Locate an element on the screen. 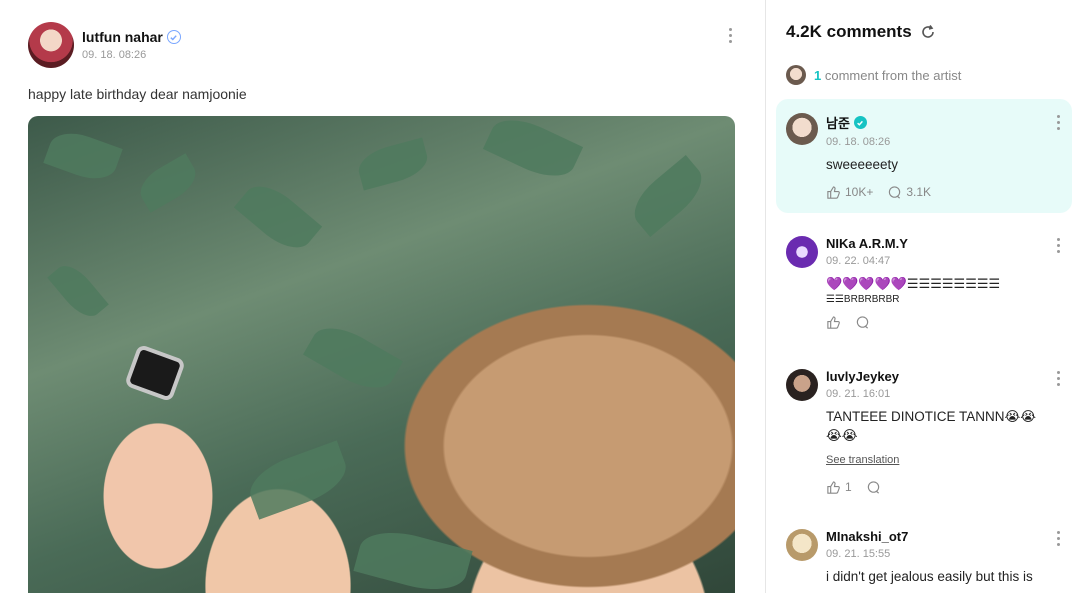 Image resolution: width=1074 pixels, height=593 pixels. comment-actions: 10K+ 3.1K is located at coordinates (934, 192).